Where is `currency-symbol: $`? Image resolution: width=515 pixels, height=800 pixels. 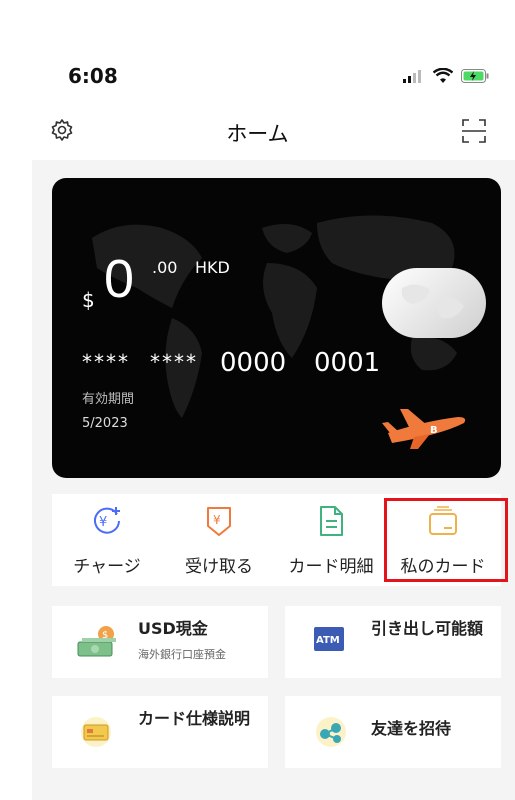 currency-symbol: $ is located at coordinates (88, 300).